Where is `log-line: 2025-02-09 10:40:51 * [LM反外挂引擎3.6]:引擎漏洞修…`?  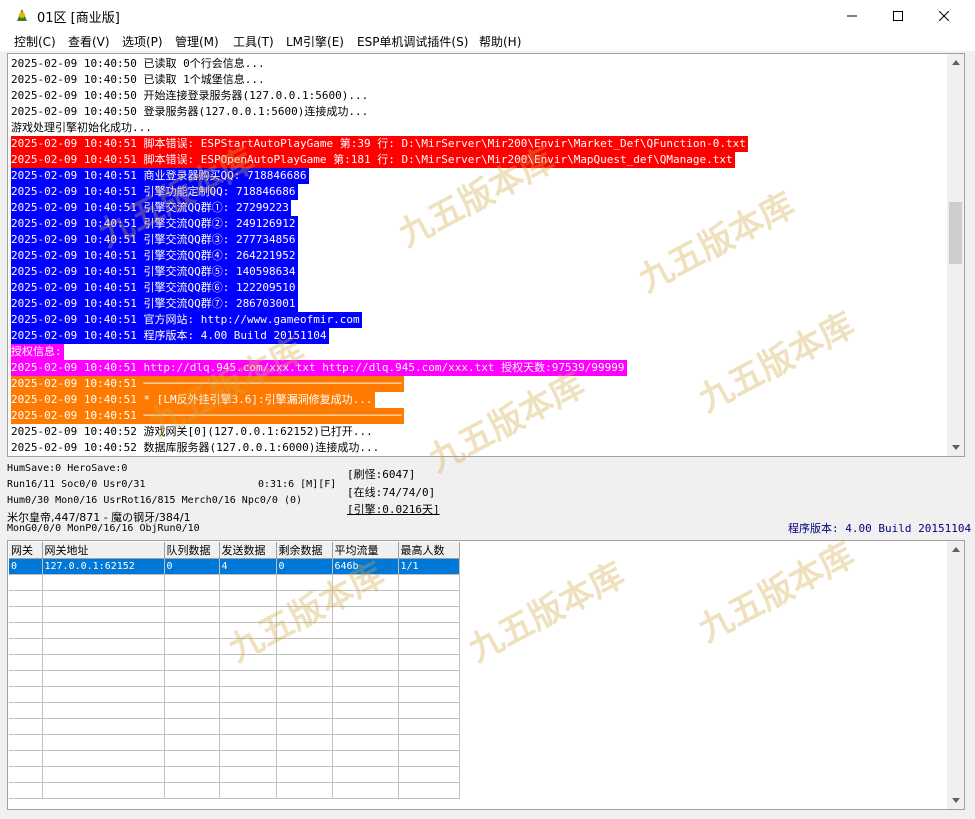 log-line: 2025-02-09 10:40:51 * [LM反外挂引擎3.6]:引擎漏洞修… is located at coordinates (193, 400).